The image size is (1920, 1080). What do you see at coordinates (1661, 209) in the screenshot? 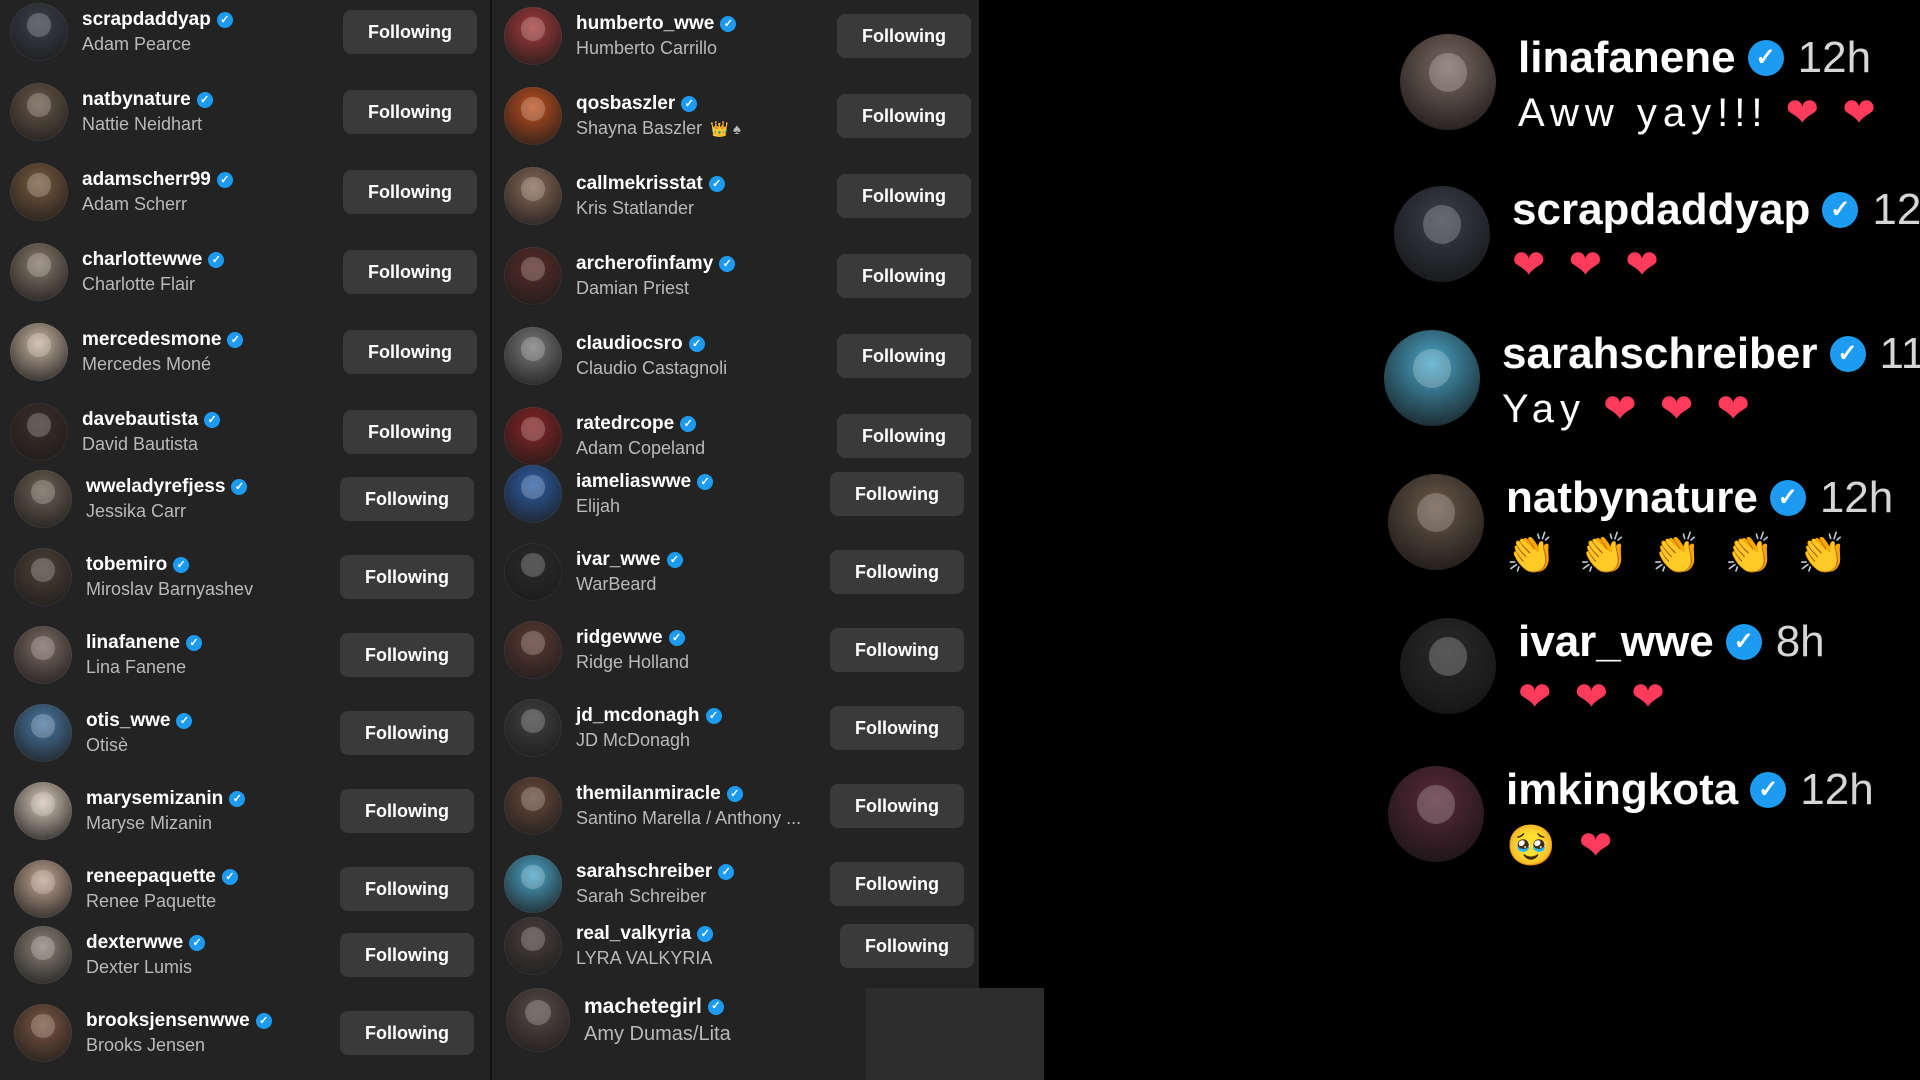
I see `commenter-username: scrapdaddyap` at bounding box center [1661, 209].